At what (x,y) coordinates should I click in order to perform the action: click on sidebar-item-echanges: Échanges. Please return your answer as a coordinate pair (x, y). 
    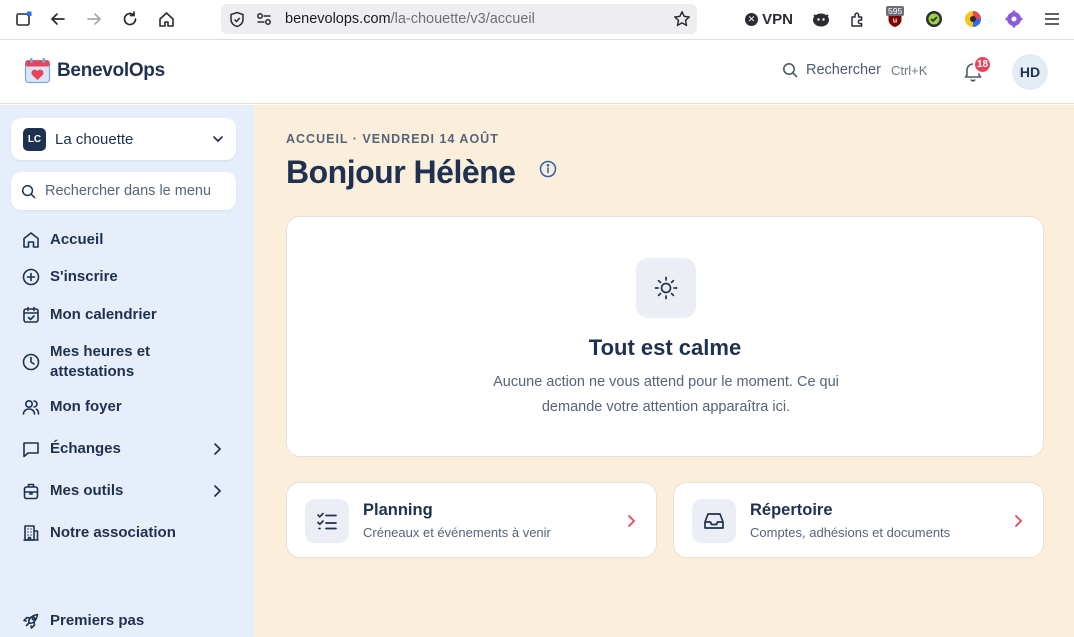
    Looking at the image, I should click on (127, 449).